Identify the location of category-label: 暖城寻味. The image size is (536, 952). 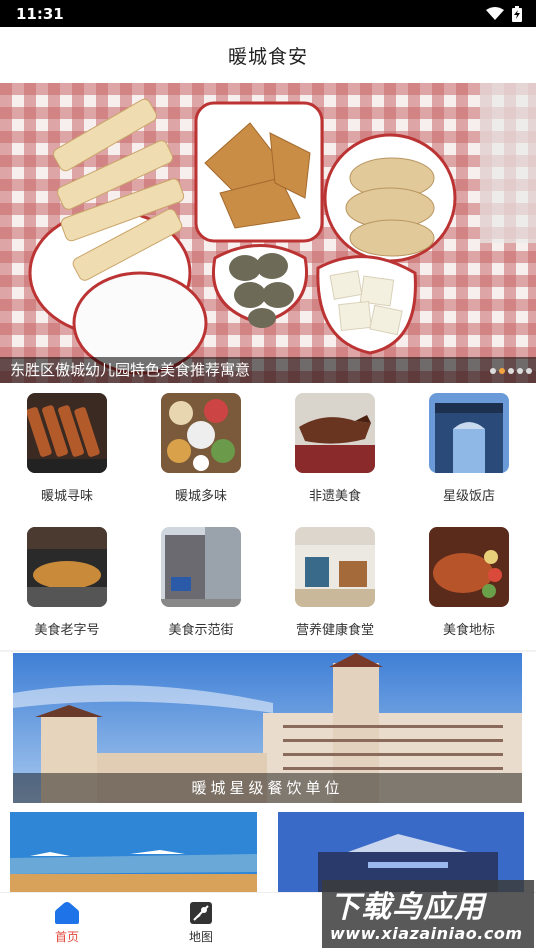
(66, 496).